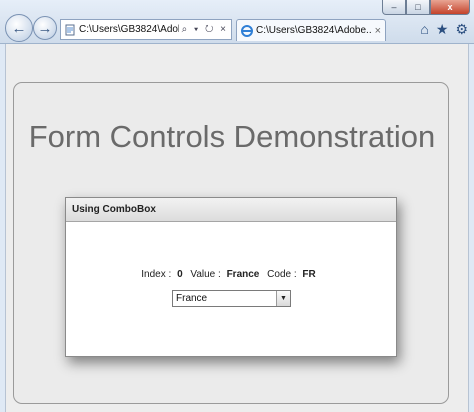 This screenshot has width=474, height=412. What do you see at coordinates (224, 298) in the screenshot?
I see `combobox-selected-value: France` at bounding box center [224, 298].